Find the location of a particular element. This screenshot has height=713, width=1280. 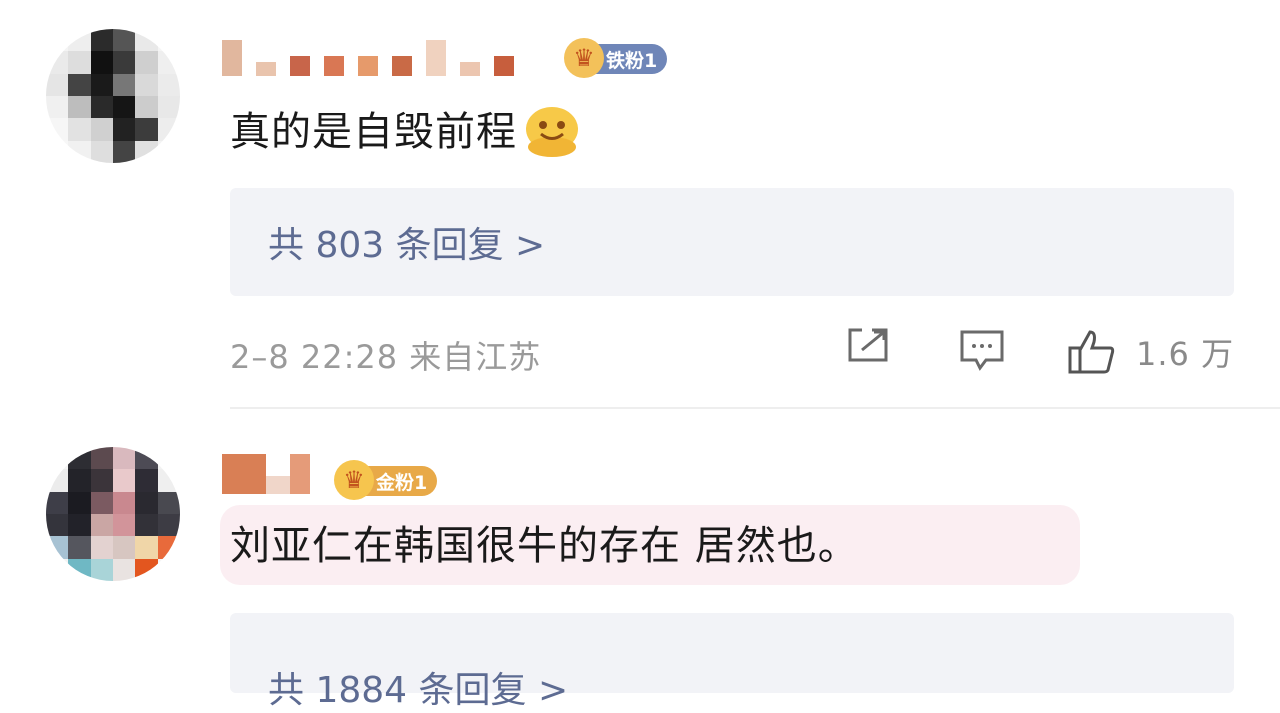

thumbs-up-icon is located at coordinates (1091, 352).